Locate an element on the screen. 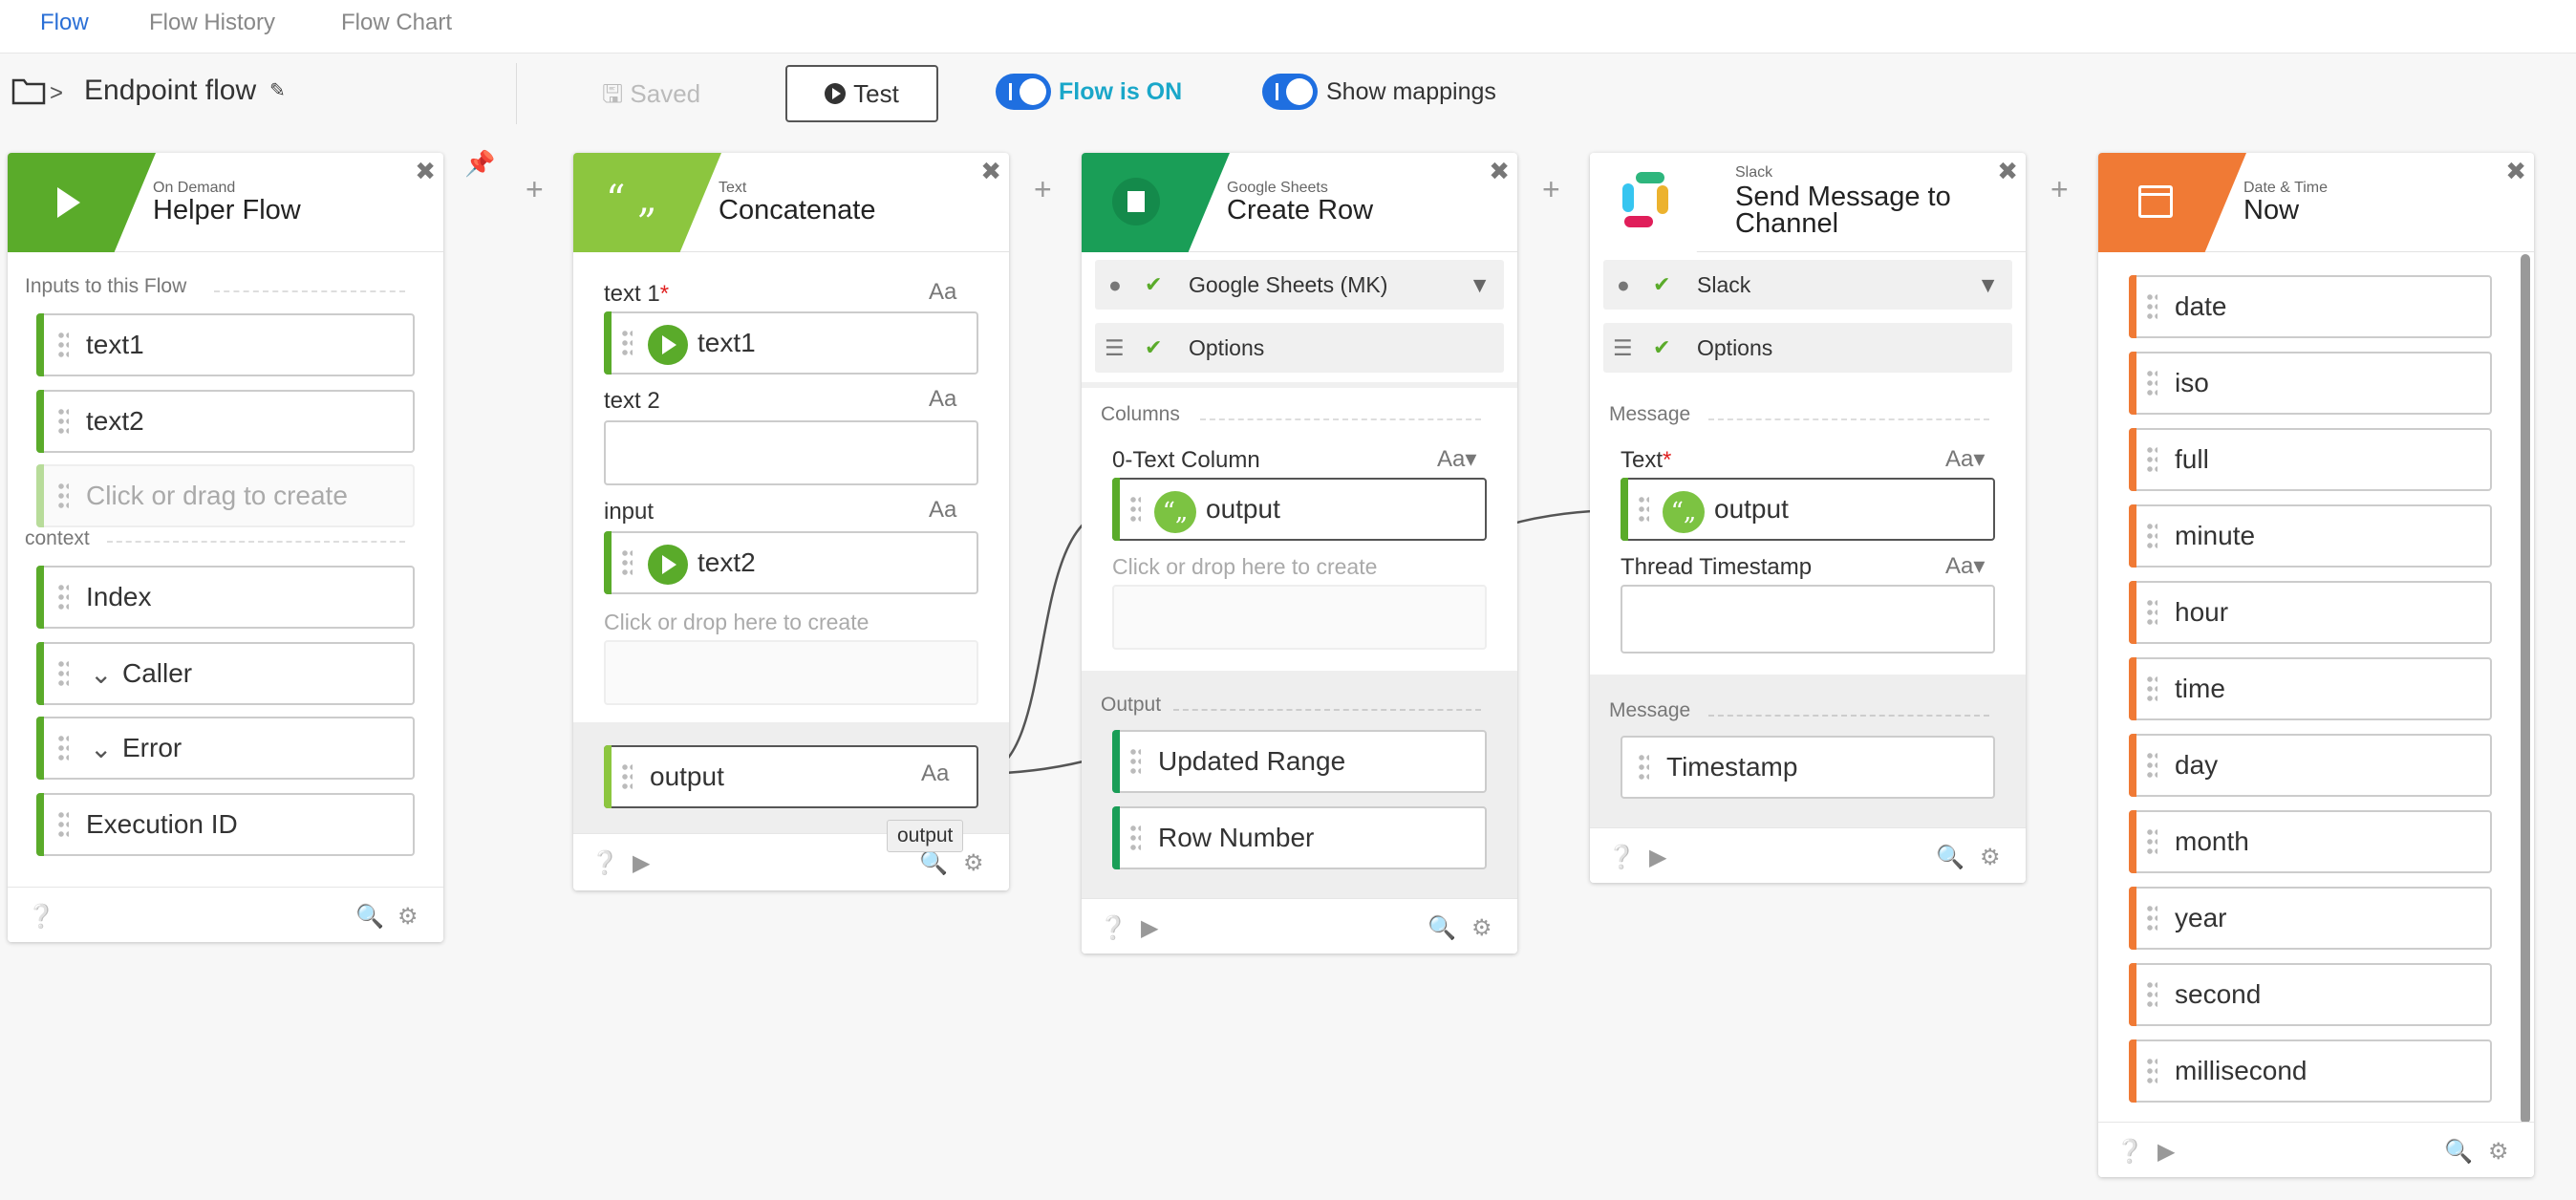  input-item: text1 is located at coordinates (225, 344).